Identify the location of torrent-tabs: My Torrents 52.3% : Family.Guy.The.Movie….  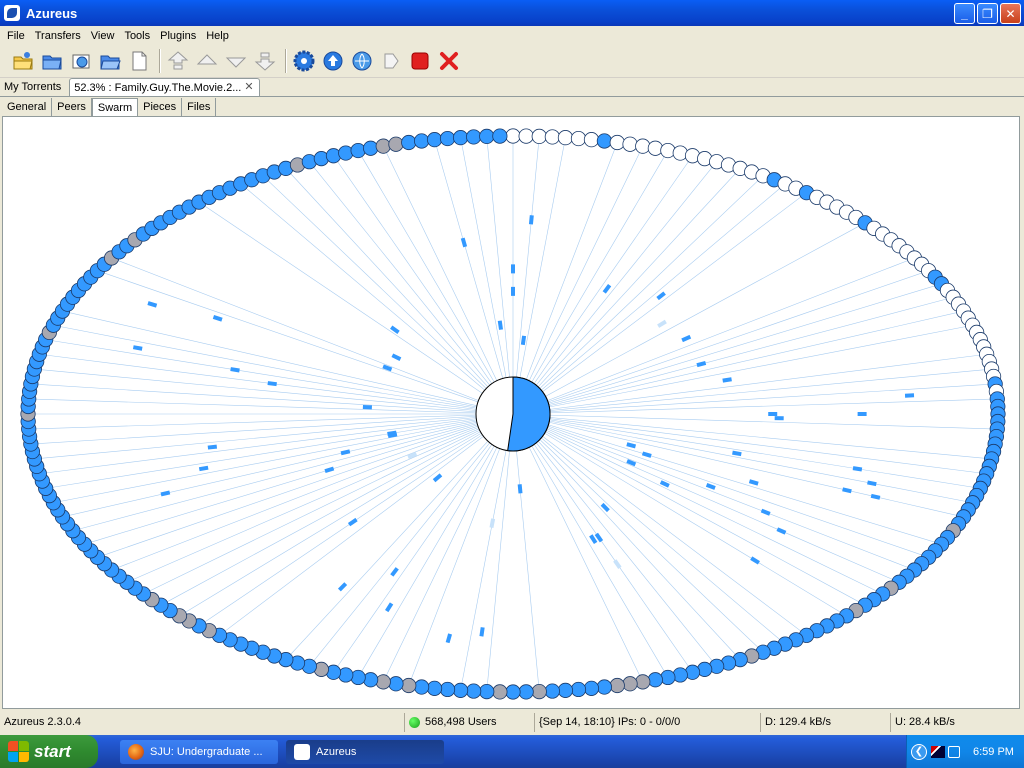
(512, 87).